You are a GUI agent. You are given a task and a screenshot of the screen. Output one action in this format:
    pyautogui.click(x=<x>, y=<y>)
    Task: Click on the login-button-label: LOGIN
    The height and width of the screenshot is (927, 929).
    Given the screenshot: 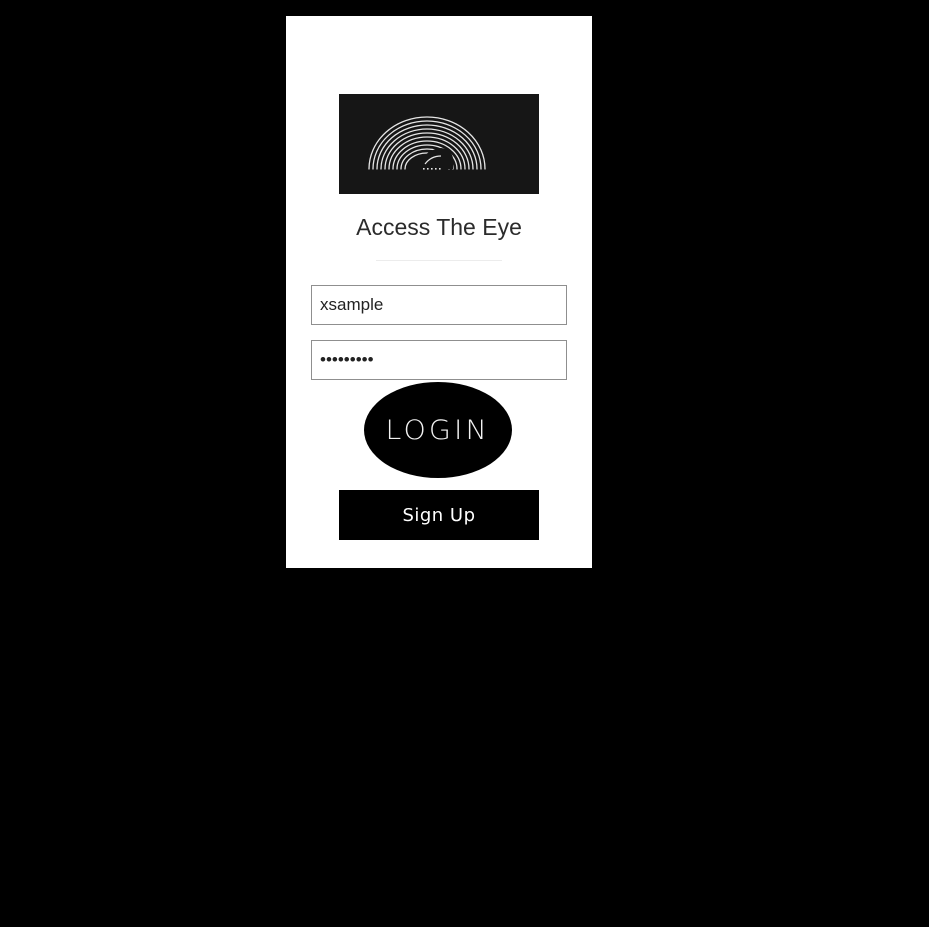 What is the action you would take?
    pyautogui.click(x=438, y=430)
    